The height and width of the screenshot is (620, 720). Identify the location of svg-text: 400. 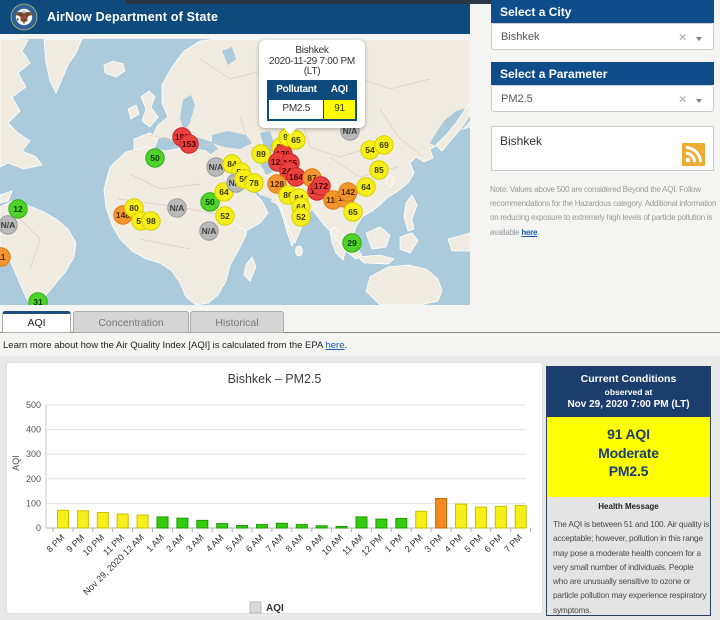
(33, 430).